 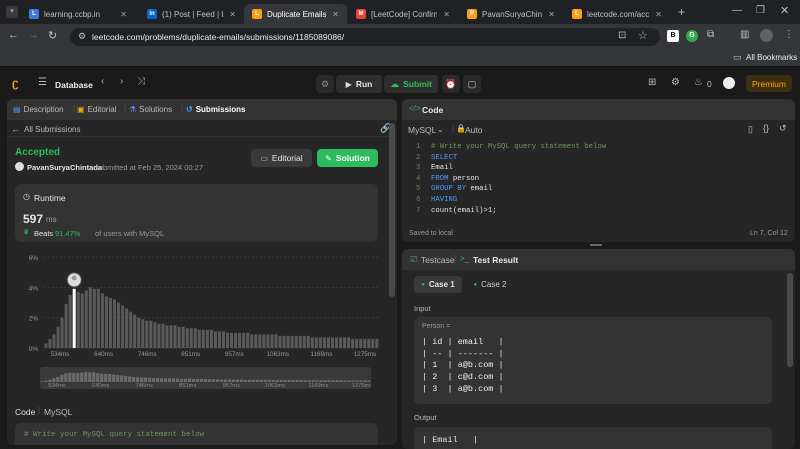 What do you see at coordinates (141, 81) in the screenshot?
I see `shuffle-icon: ⤨` at bounding box center [141, 81].